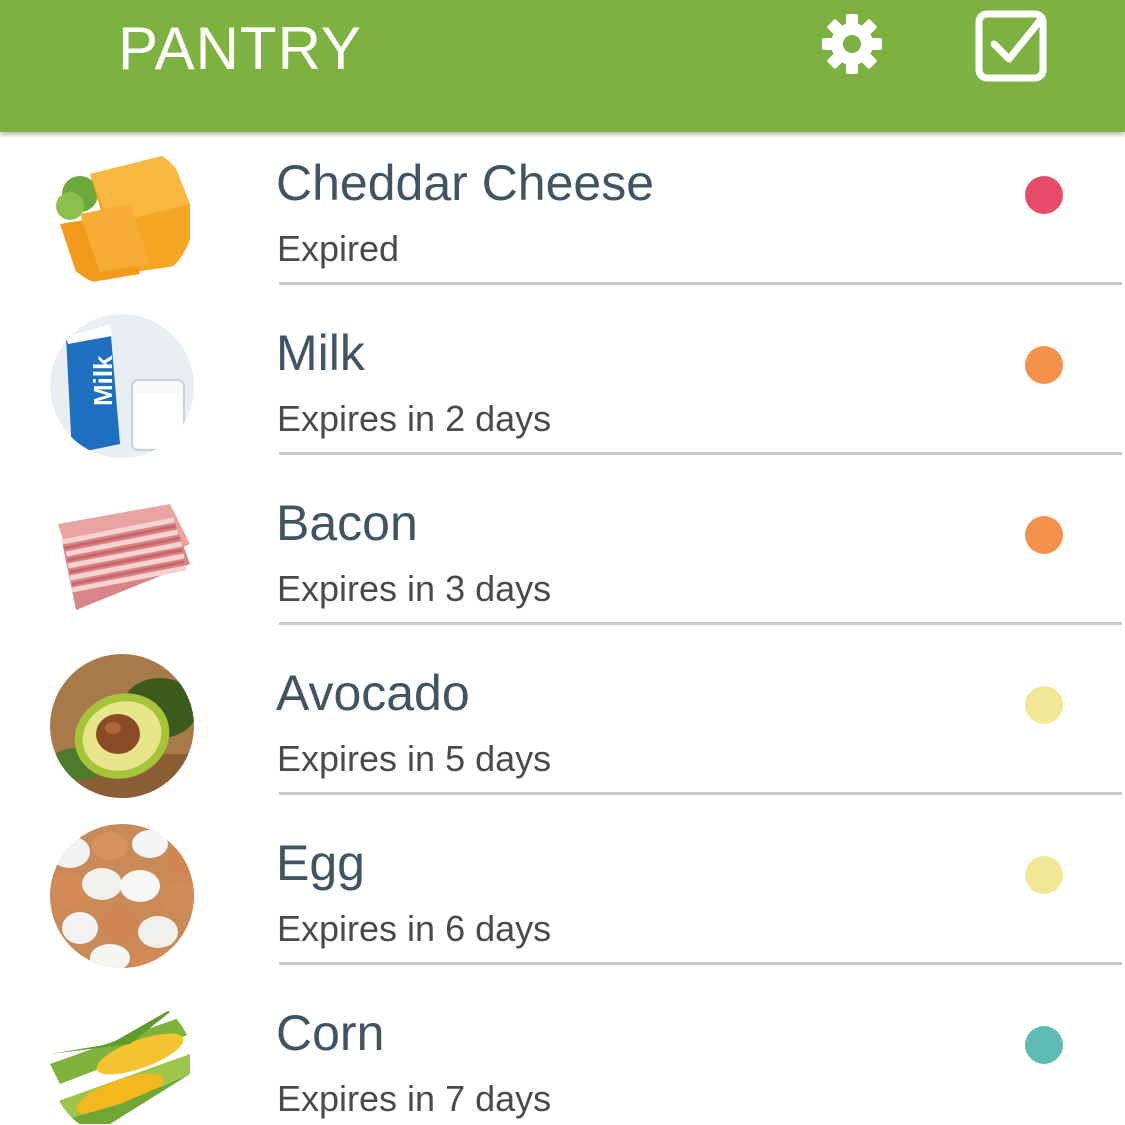  What do you see at coordinates (320, 863) in the screenshot?
I see `item-name: Egg` at bounding box center [320, 863].